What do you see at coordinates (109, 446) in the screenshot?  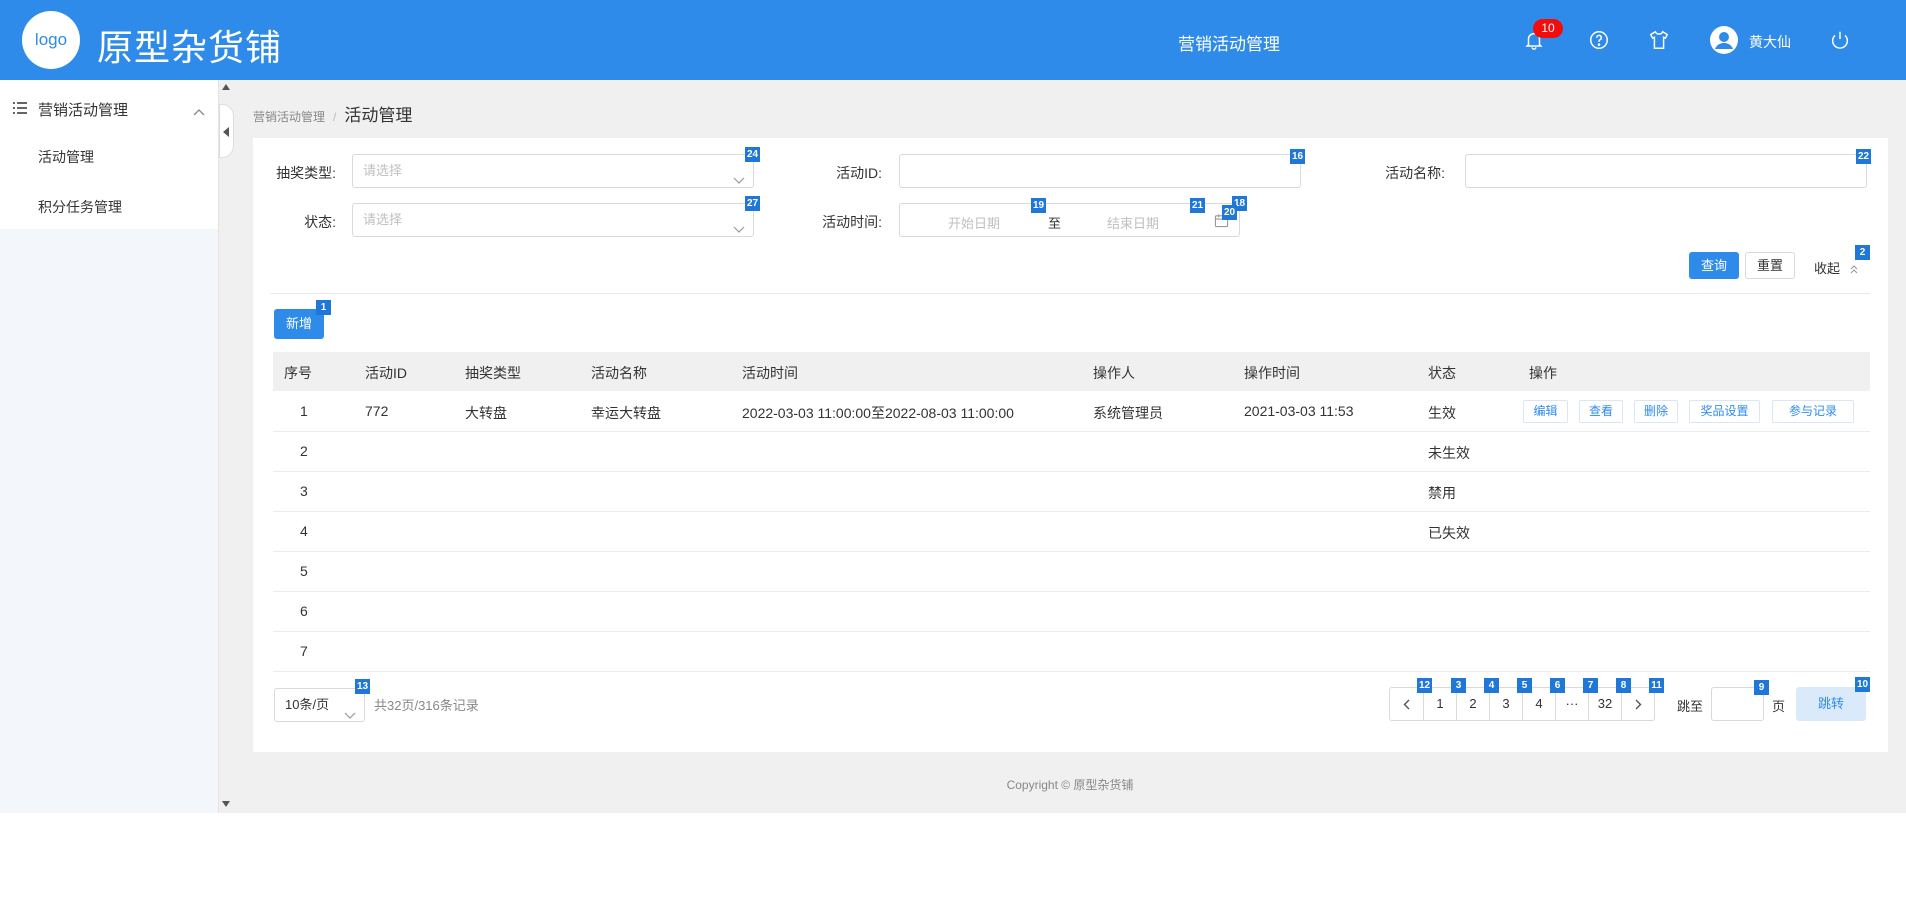 I see `sidebar: 营销活动管理 活动管理 积分任务管理` at bounding box center [109, 446].